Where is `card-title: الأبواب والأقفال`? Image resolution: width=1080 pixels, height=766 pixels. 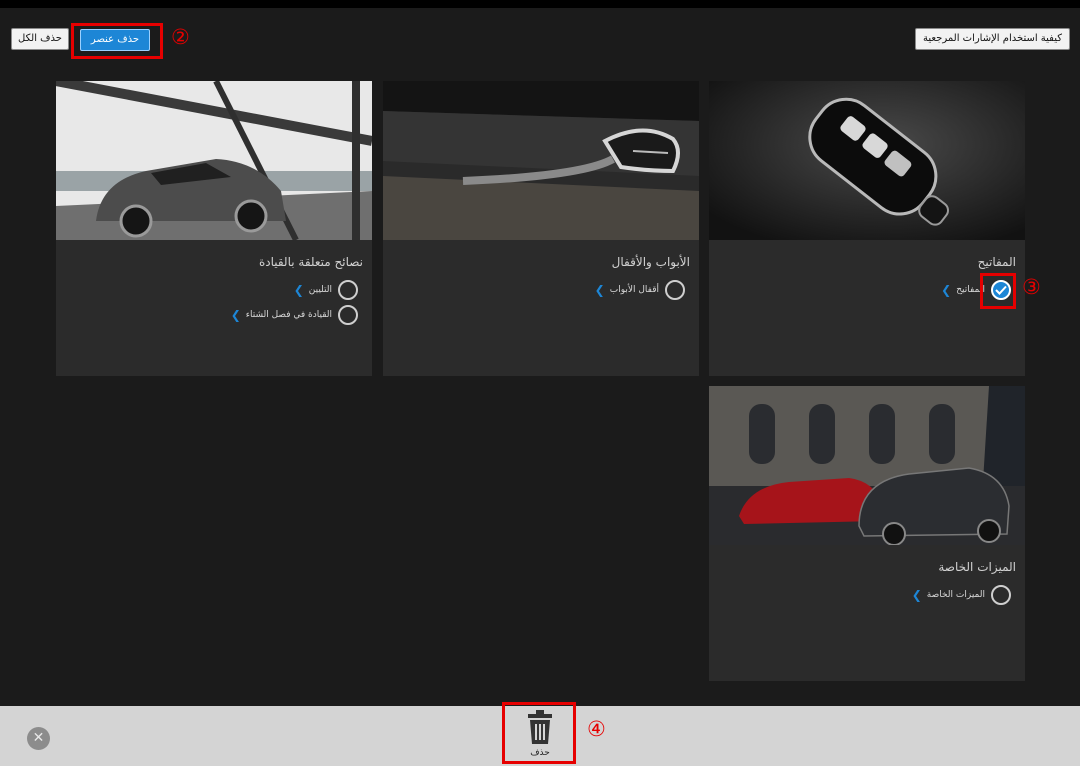 card-title: الأبواب والأقفال is located at coordinates (650, 262).